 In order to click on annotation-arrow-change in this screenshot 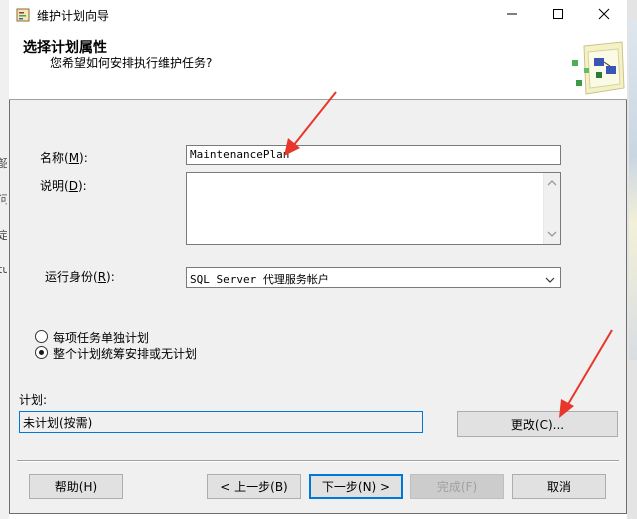, I will do `click(586, 373)`.